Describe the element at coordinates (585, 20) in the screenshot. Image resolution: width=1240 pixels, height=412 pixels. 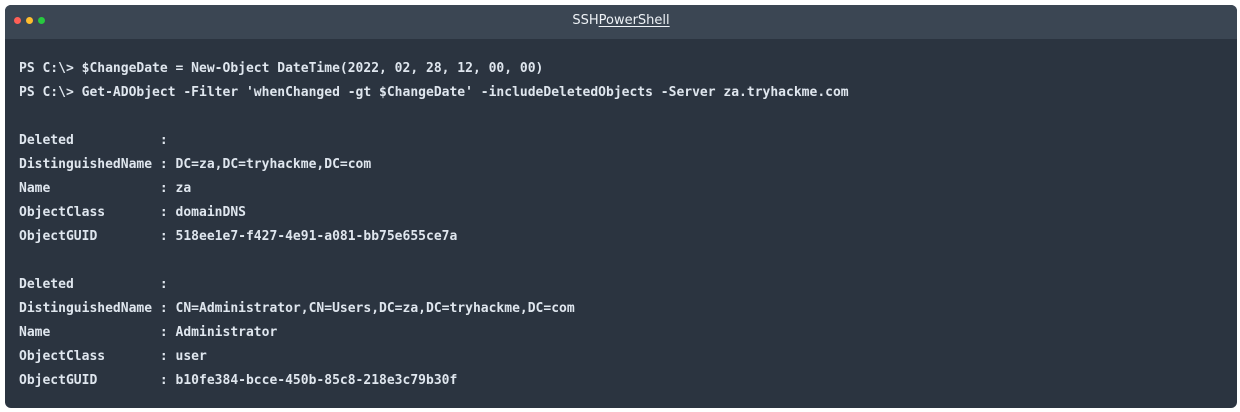
I see `window-title-prefix: SSH` at that location.